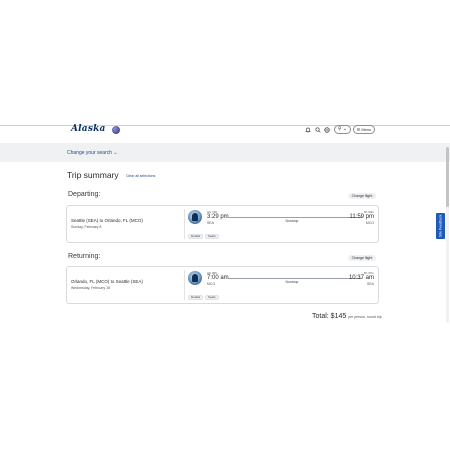  What do you see at coordinates (88, 129) in the screenshot?
I see `alaska-logo: Alaska` at bounding box center [88, 129].